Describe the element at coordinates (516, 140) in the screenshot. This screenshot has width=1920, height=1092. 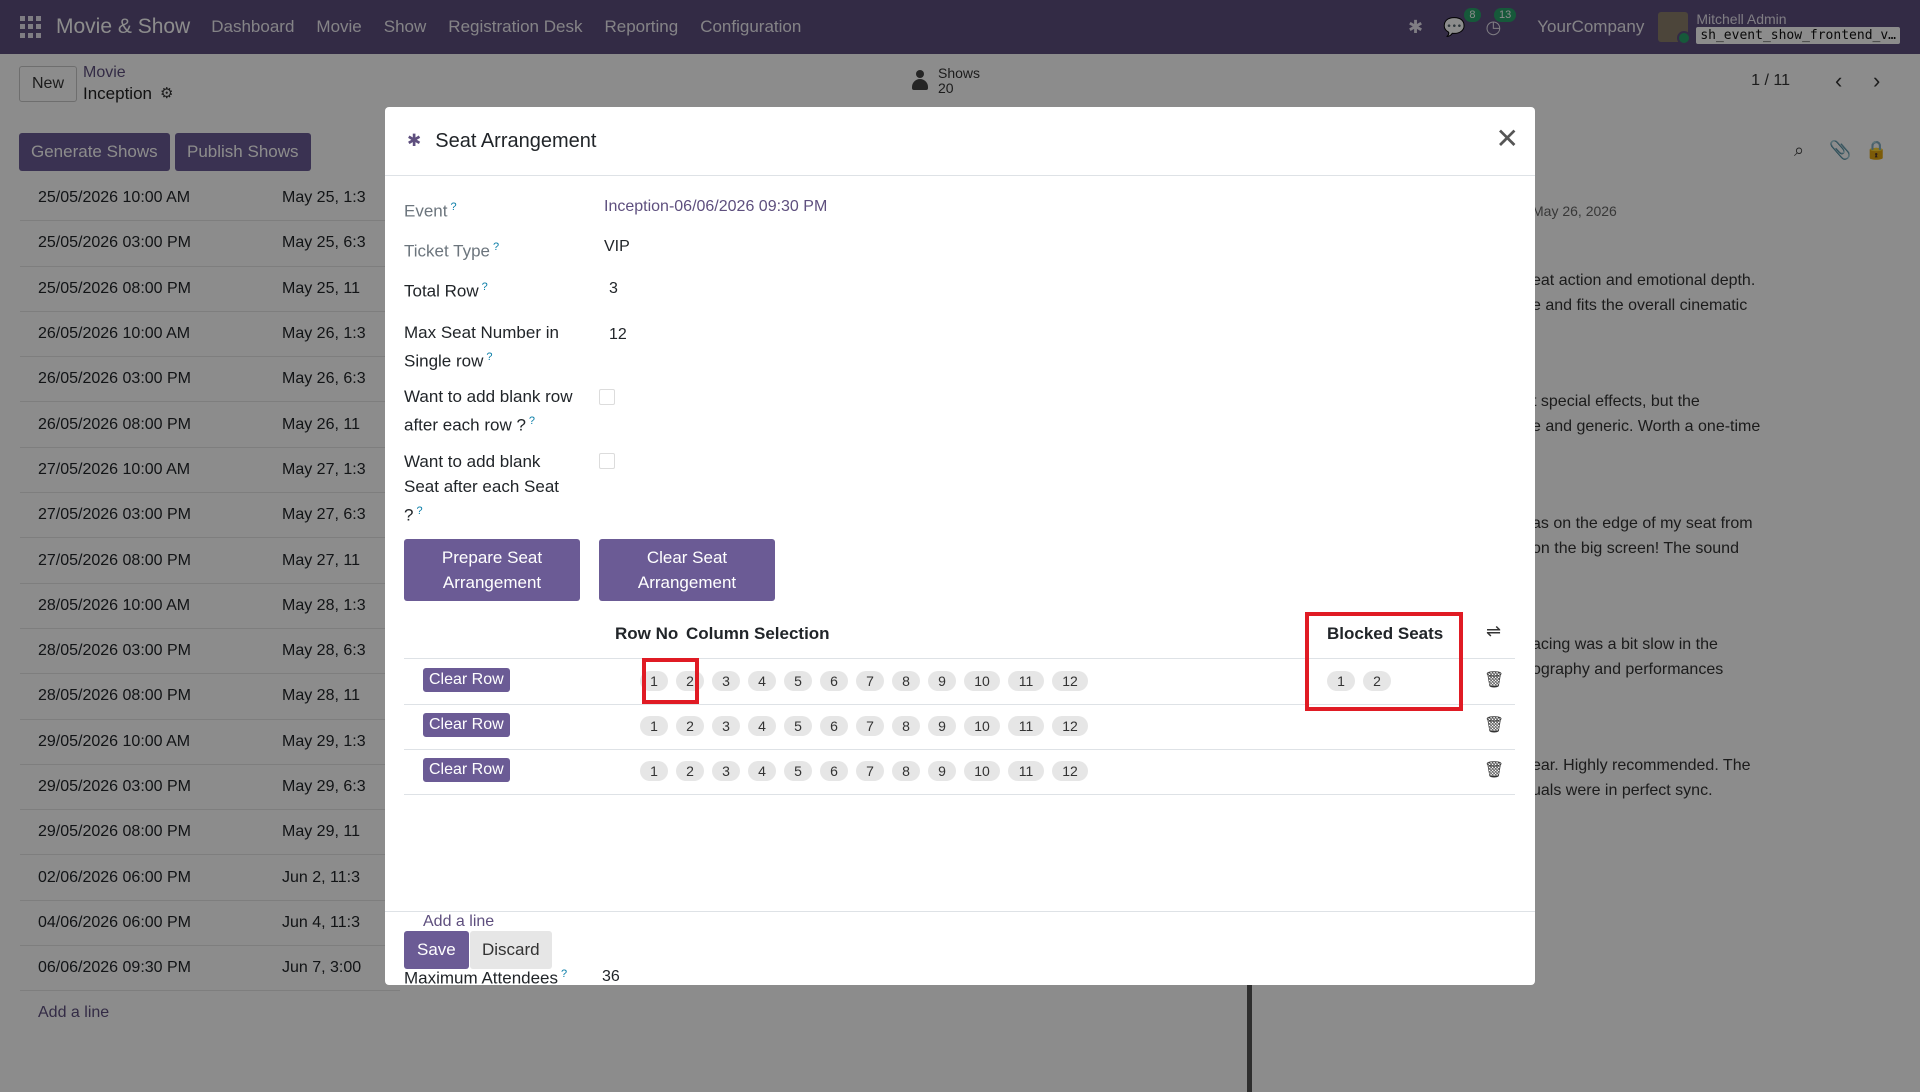
I see `dialog-title: Seat Arrangement` at that location.